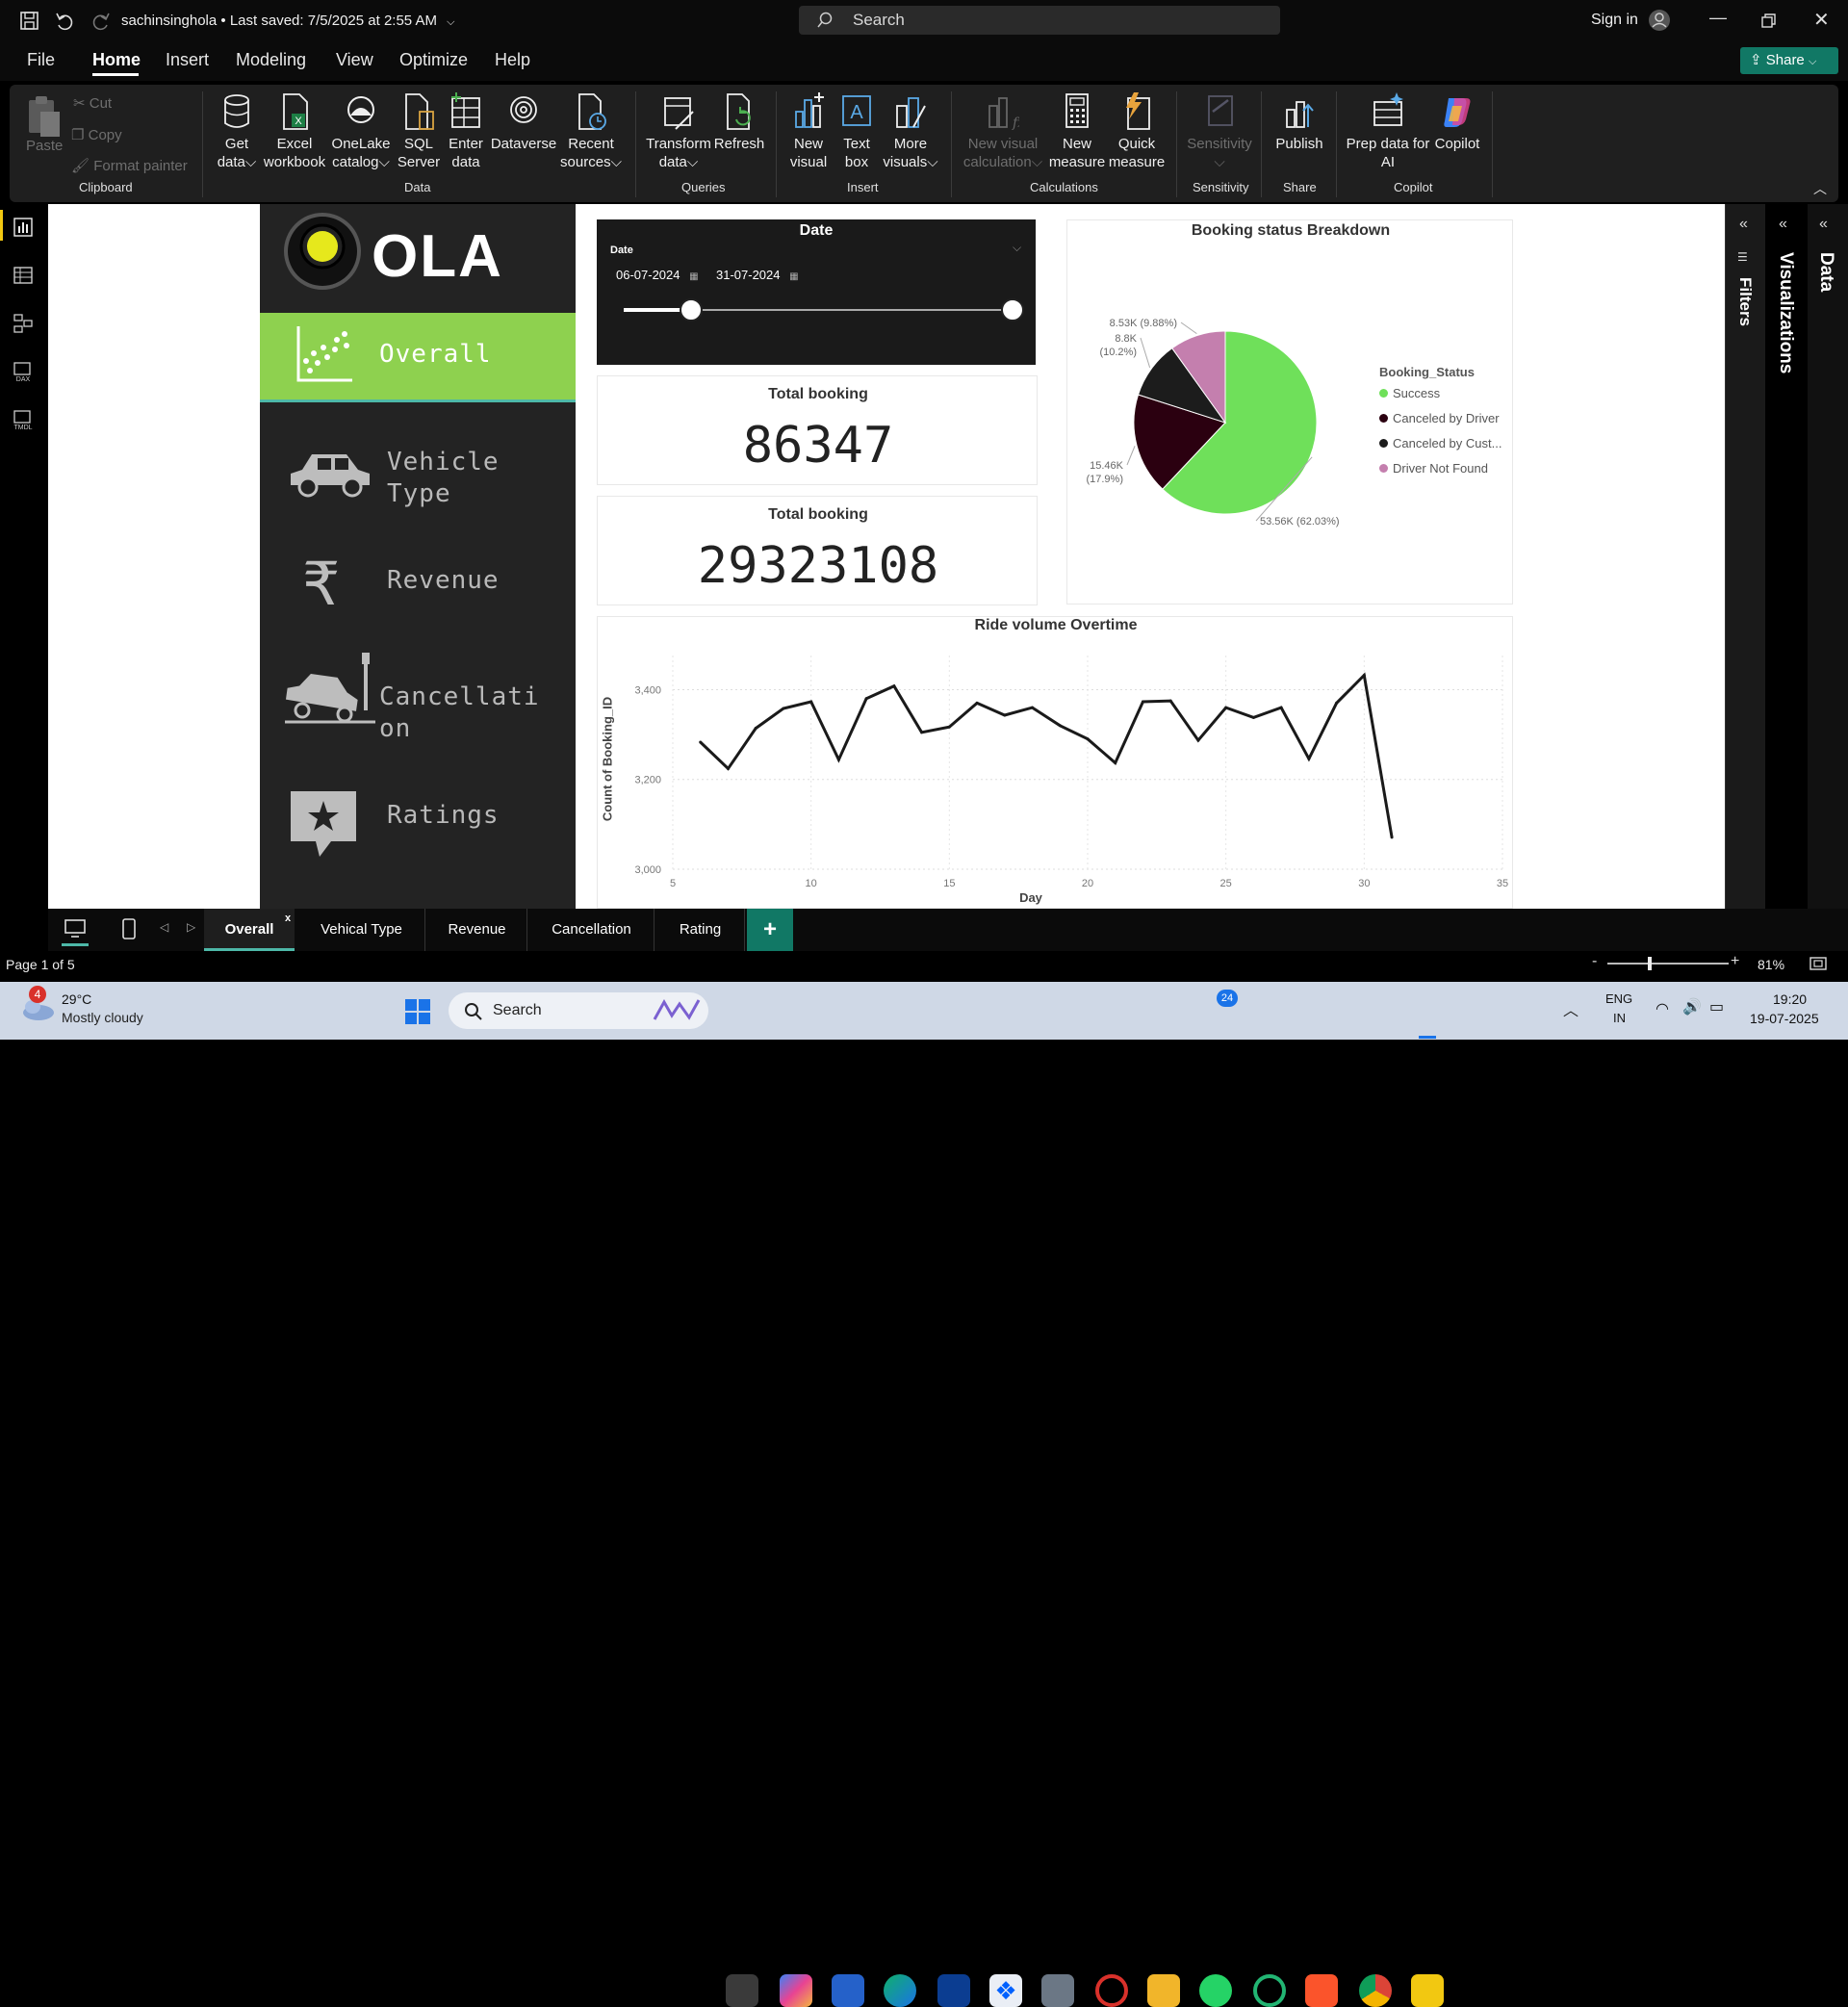 The width and height of the screenshot is (1848, 2007). What do you see at coordinates (23, 372) in the screenshot?
I see `dax-query-view-icon: DAX` at bounding box center [23, 372].